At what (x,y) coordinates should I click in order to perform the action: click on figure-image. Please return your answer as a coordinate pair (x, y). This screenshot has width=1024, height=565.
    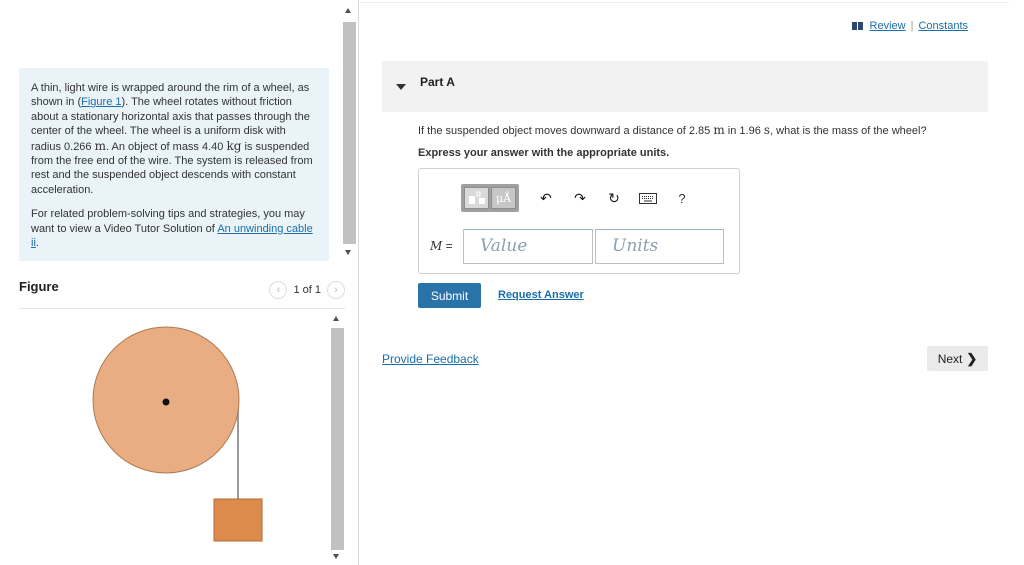
    Looking at the image, I should click on (174, 438).